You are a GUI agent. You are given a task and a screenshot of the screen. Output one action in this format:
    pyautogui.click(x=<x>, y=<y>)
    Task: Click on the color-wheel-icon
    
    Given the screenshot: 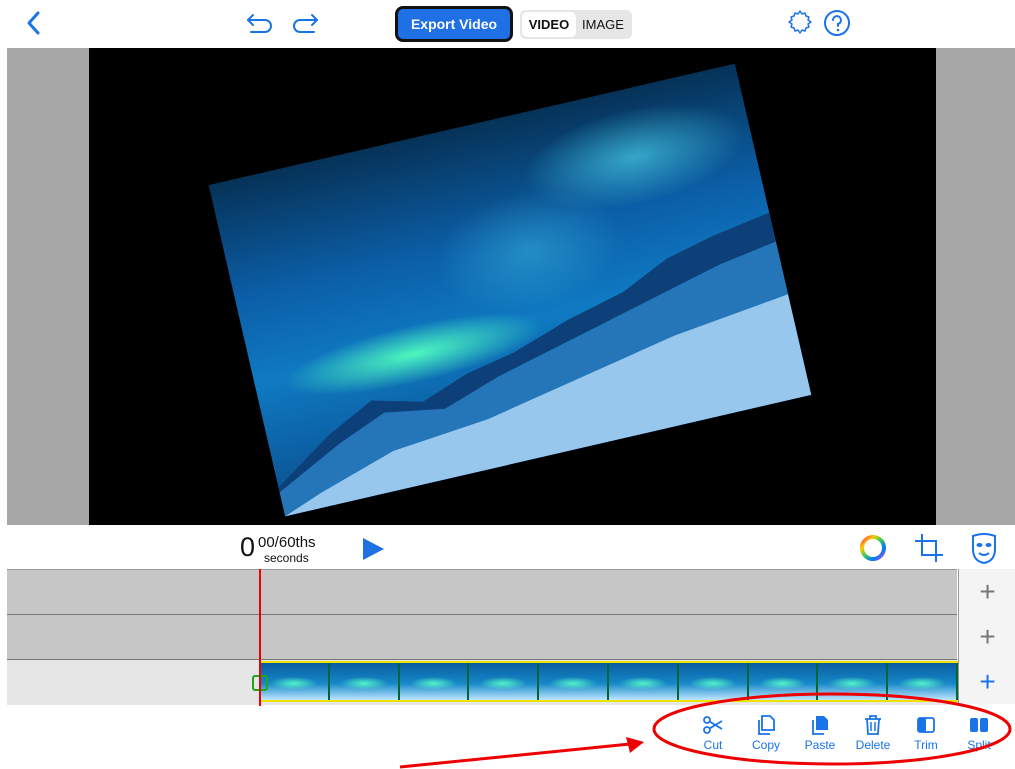 What is the action you would take?
    pyautogui.click(x=873, y=548)
    